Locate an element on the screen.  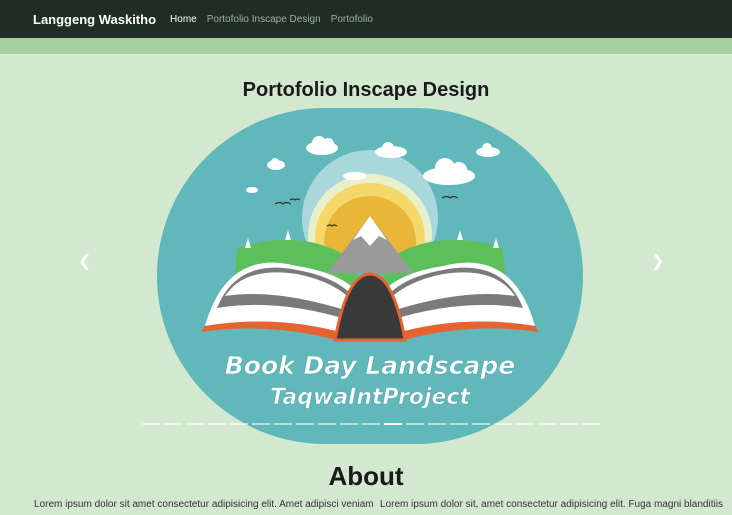
slide-title-line2: TaqwaIntProject is located at coordinates (370, 397).